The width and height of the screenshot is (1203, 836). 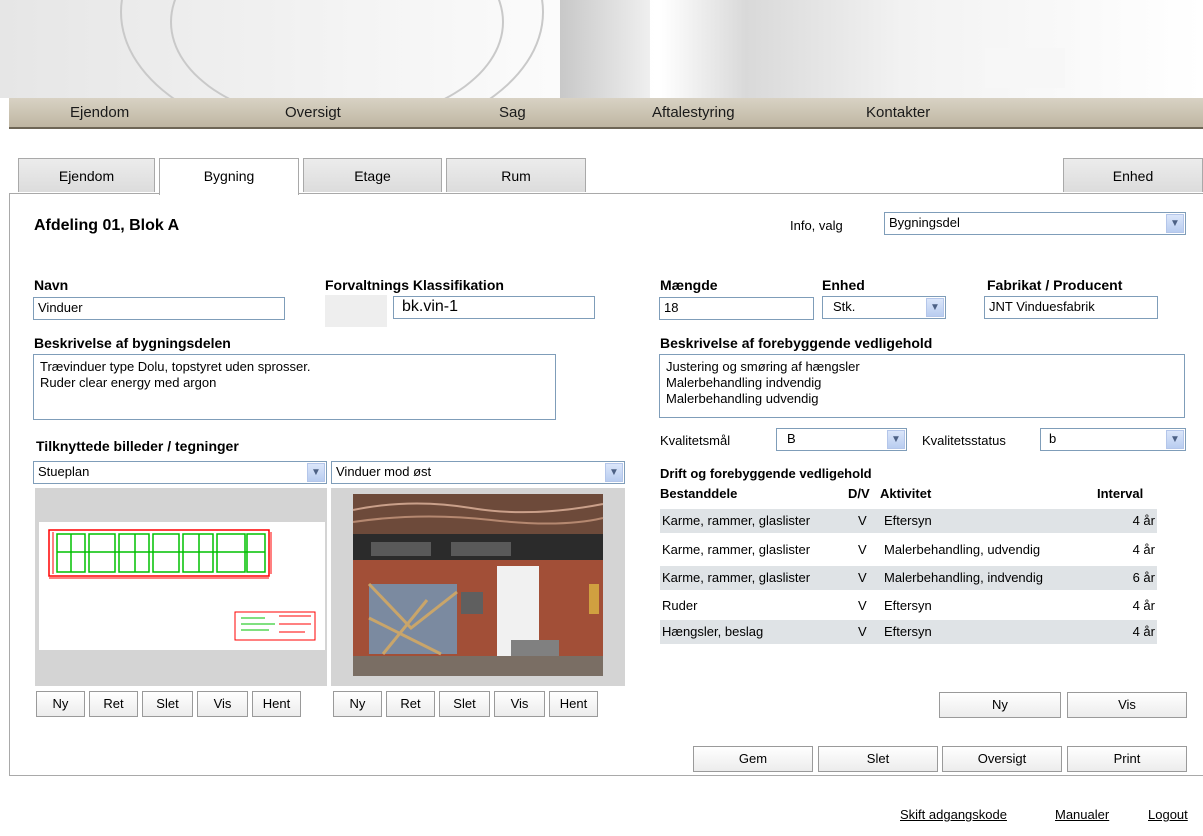 I want to click on enhed-select-value: Stk., so click(x=844, y=306).